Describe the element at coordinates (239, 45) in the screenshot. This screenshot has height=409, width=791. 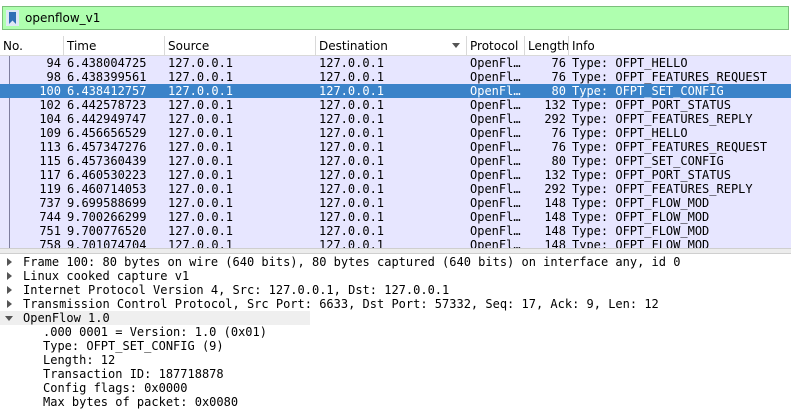
I see `column-header-source: Source` at that location.